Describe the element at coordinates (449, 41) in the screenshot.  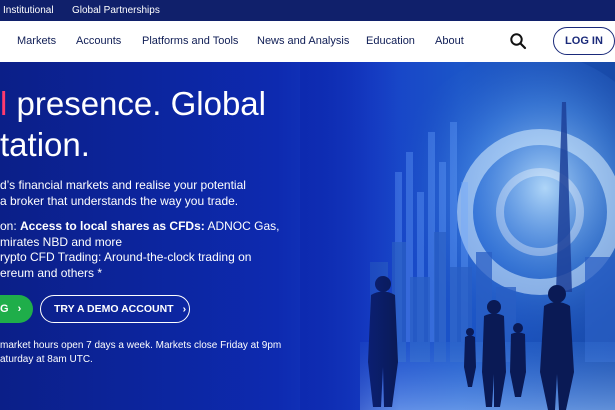
I see `nav-item-about: About` at that location.